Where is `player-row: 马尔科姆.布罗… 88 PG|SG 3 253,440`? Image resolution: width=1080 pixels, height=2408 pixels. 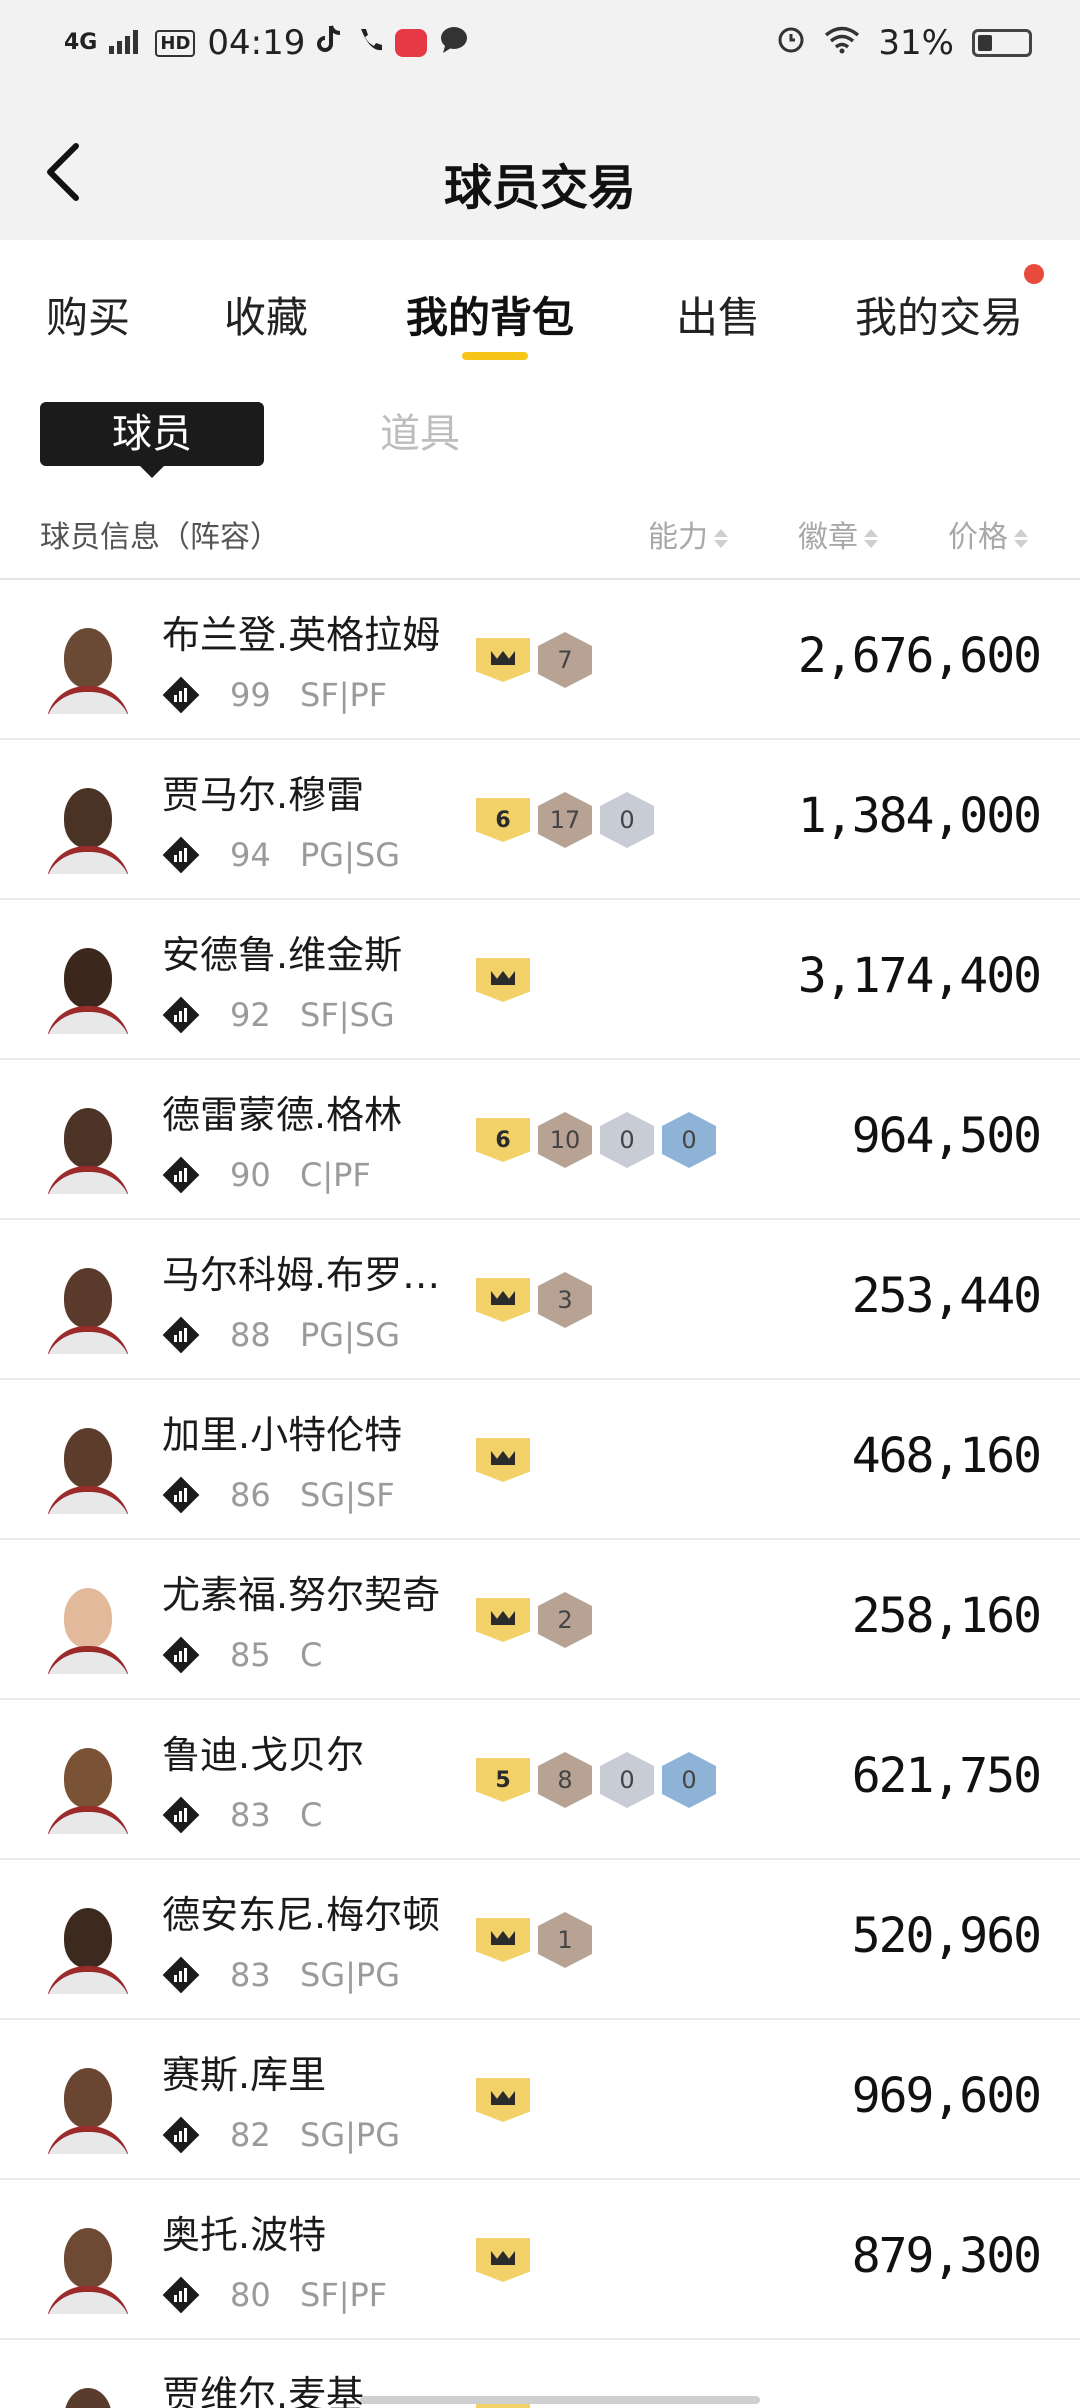 player-row: 马尔科姆.布罗… 88 PG|SG 3 253,440 is located at coordinates (540, 1300).